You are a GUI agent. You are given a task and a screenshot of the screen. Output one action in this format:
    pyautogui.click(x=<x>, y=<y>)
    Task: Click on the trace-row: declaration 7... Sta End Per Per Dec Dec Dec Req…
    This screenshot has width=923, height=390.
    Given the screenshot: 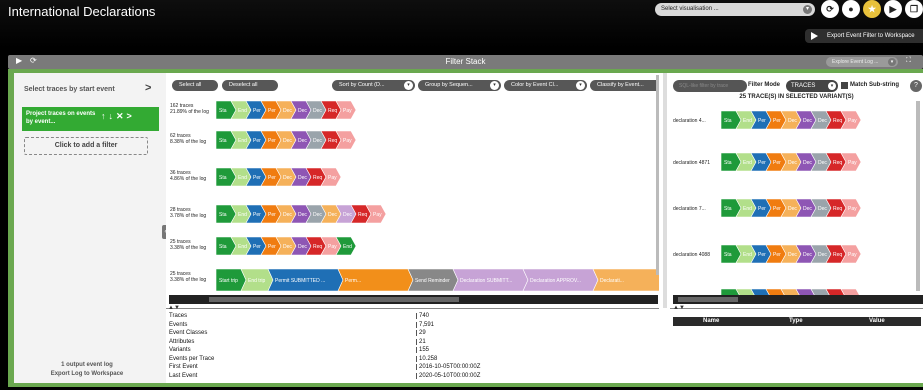 What is the action you would take?
    pyautogui.click(x=793, y=210)
    